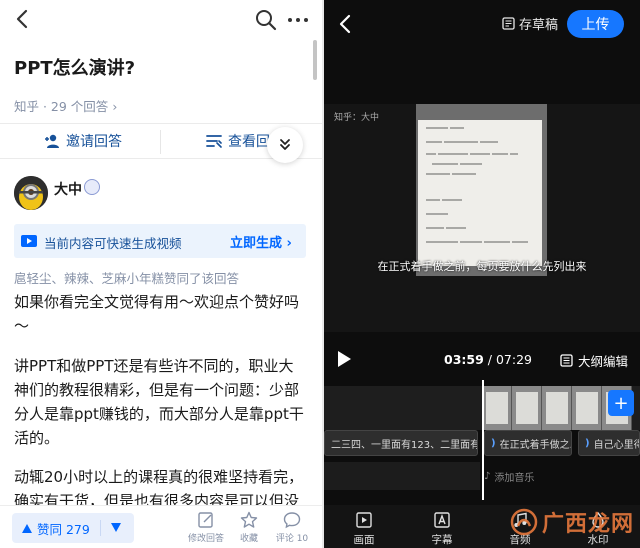 The image size is (640, 548). I want to click on save-draft-button: 存草稿, so click(530, 23).